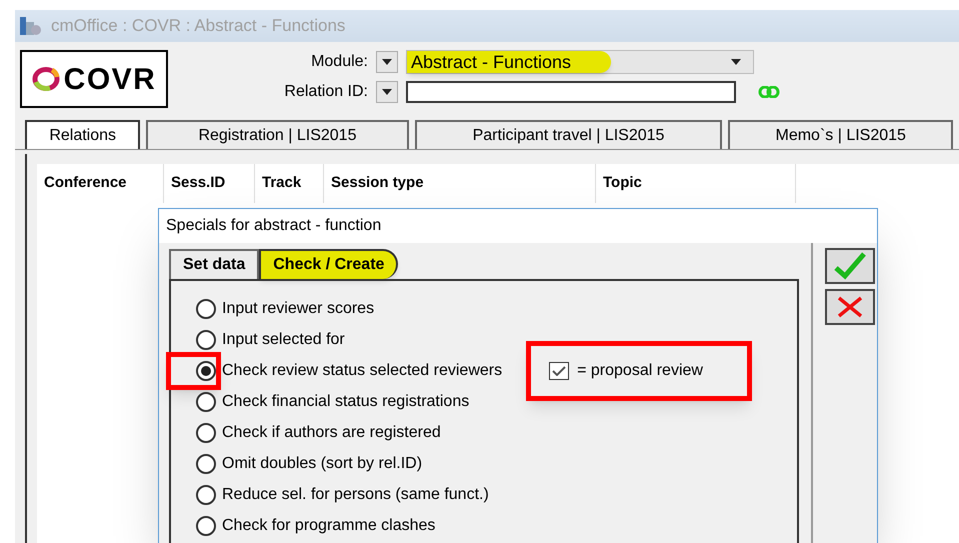 Image resolution: width=959 pixels, height=543 pixels. I want to click on option-label: Check financial status registrations, so click(346, 402).